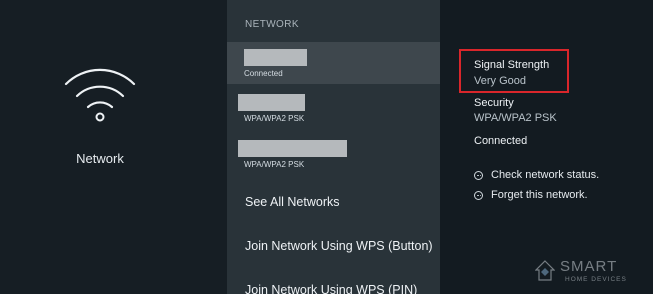  Describe the element at coordinates (292, 202) in the screenshot. I see `see-all-networks-button: See All Networks` at that location.